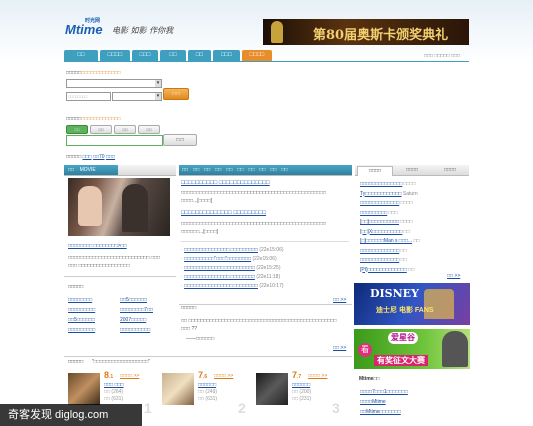  I want to click on people-search-input, so click(114, 140).